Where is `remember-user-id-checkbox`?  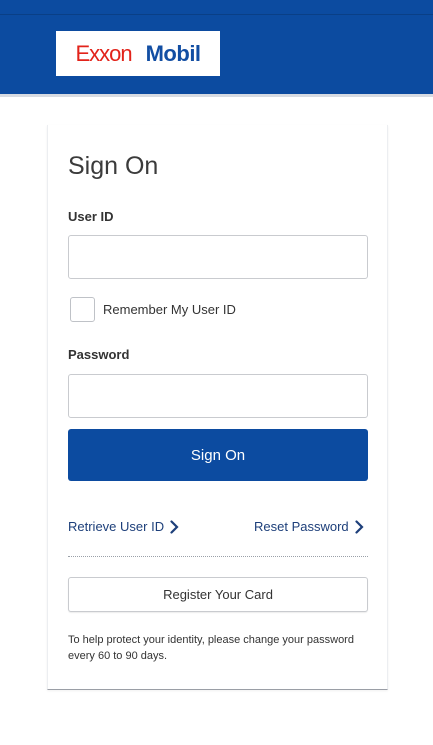
remember-user-id-checkbox is located at coordinates (82, 309).